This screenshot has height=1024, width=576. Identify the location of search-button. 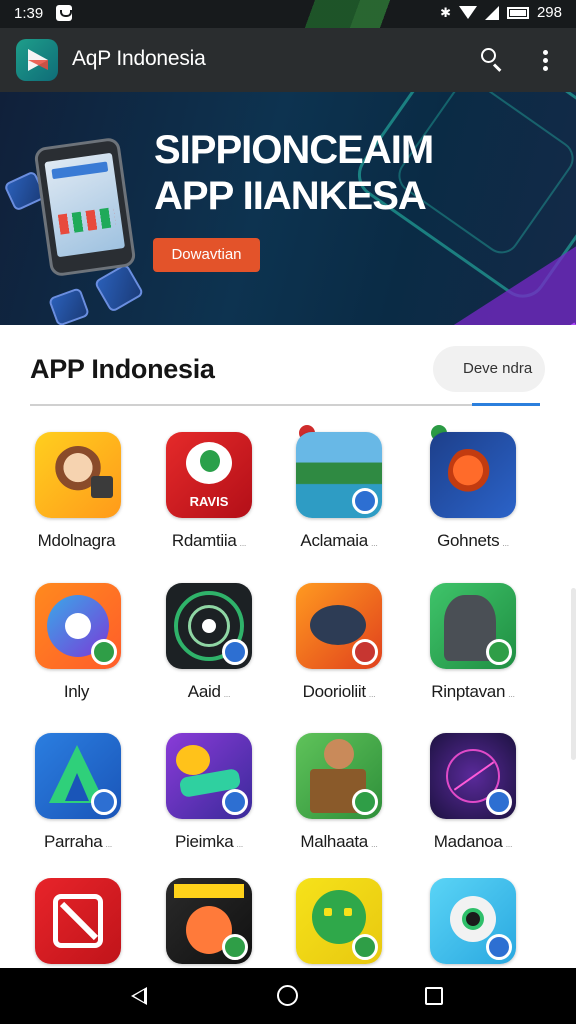
(492, 60).